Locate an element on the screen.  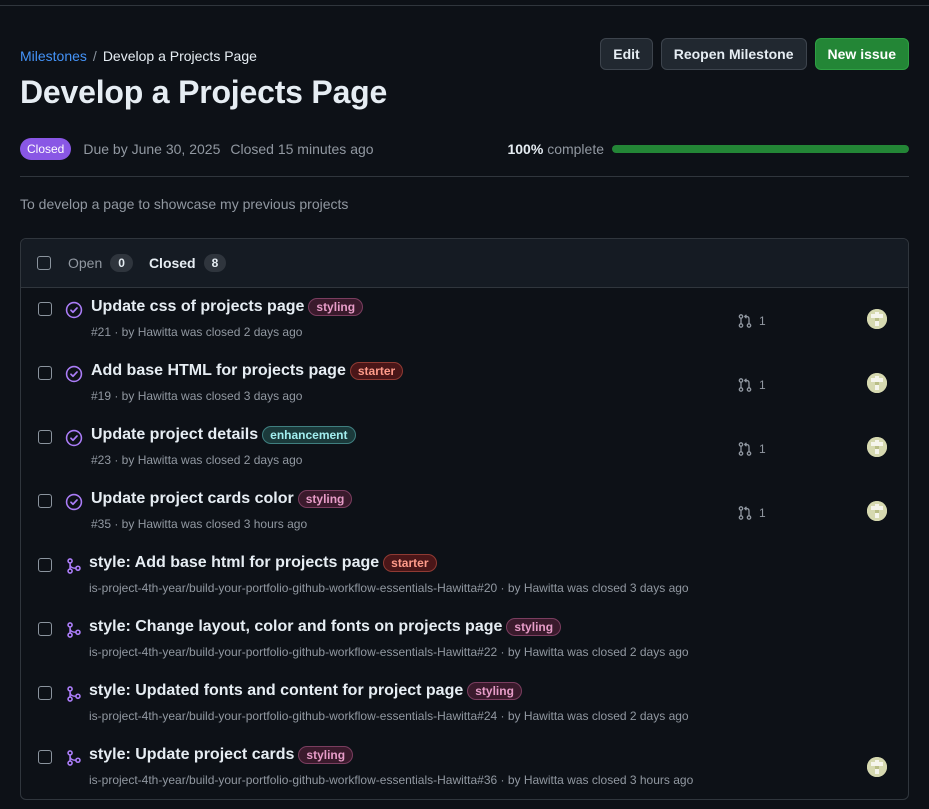
progress-percent: 100% is located at coordinates (525, 149).